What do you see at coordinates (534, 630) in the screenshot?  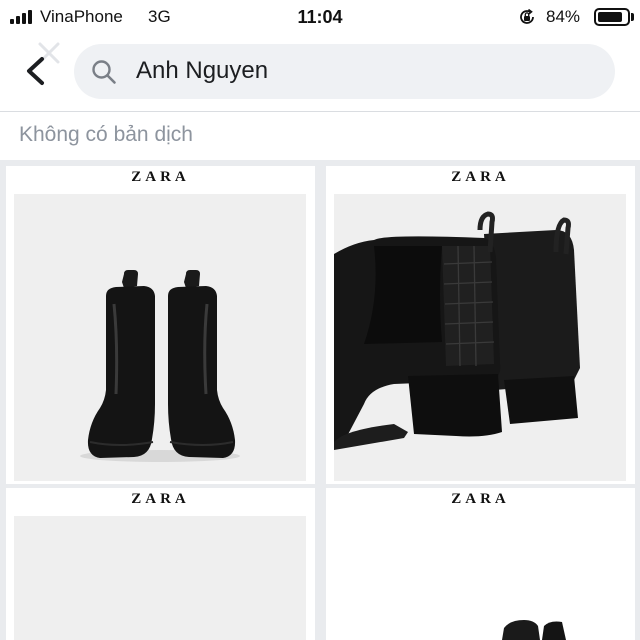 I see `boot-heel-partial-illustration` at bounding box center [534, 630].